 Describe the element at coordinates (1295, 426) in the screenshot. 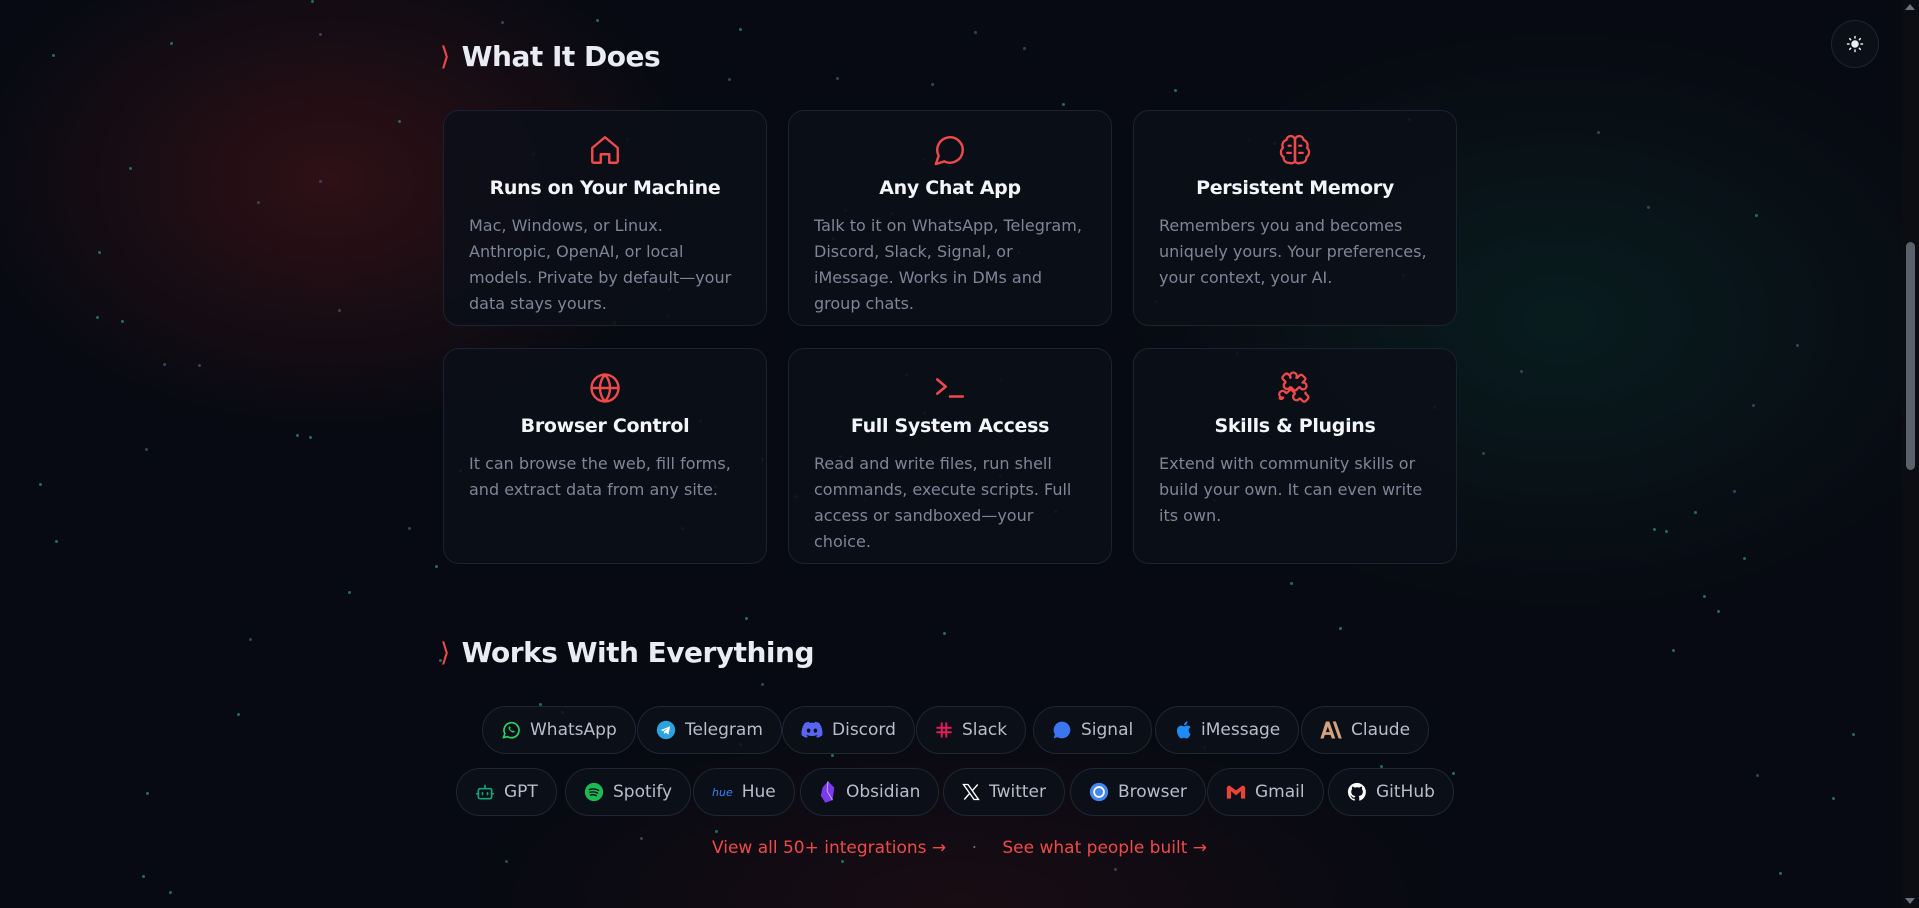

I see `card-title: Skills & Plugins` at that location.